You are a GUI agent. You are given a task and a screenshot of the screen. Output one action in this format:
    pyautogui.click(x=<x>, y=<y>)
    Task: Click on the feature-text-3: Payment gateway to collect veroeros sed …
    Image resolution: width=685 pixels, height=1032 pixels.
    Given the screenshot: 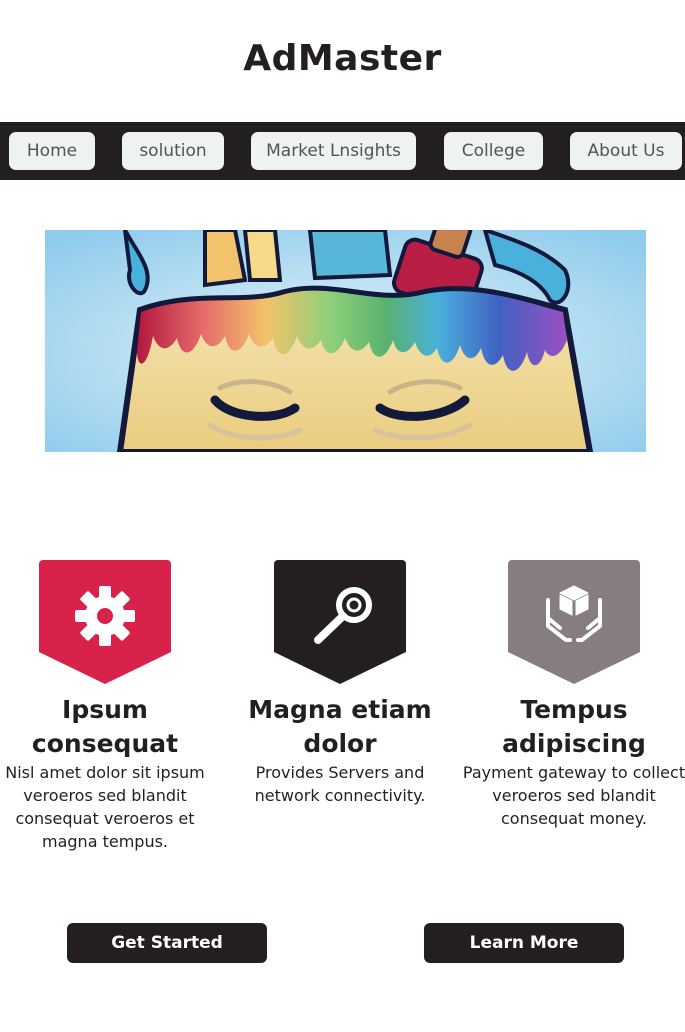 What is the action you would take?
    pyautogui.click(x=573, y=795)
    